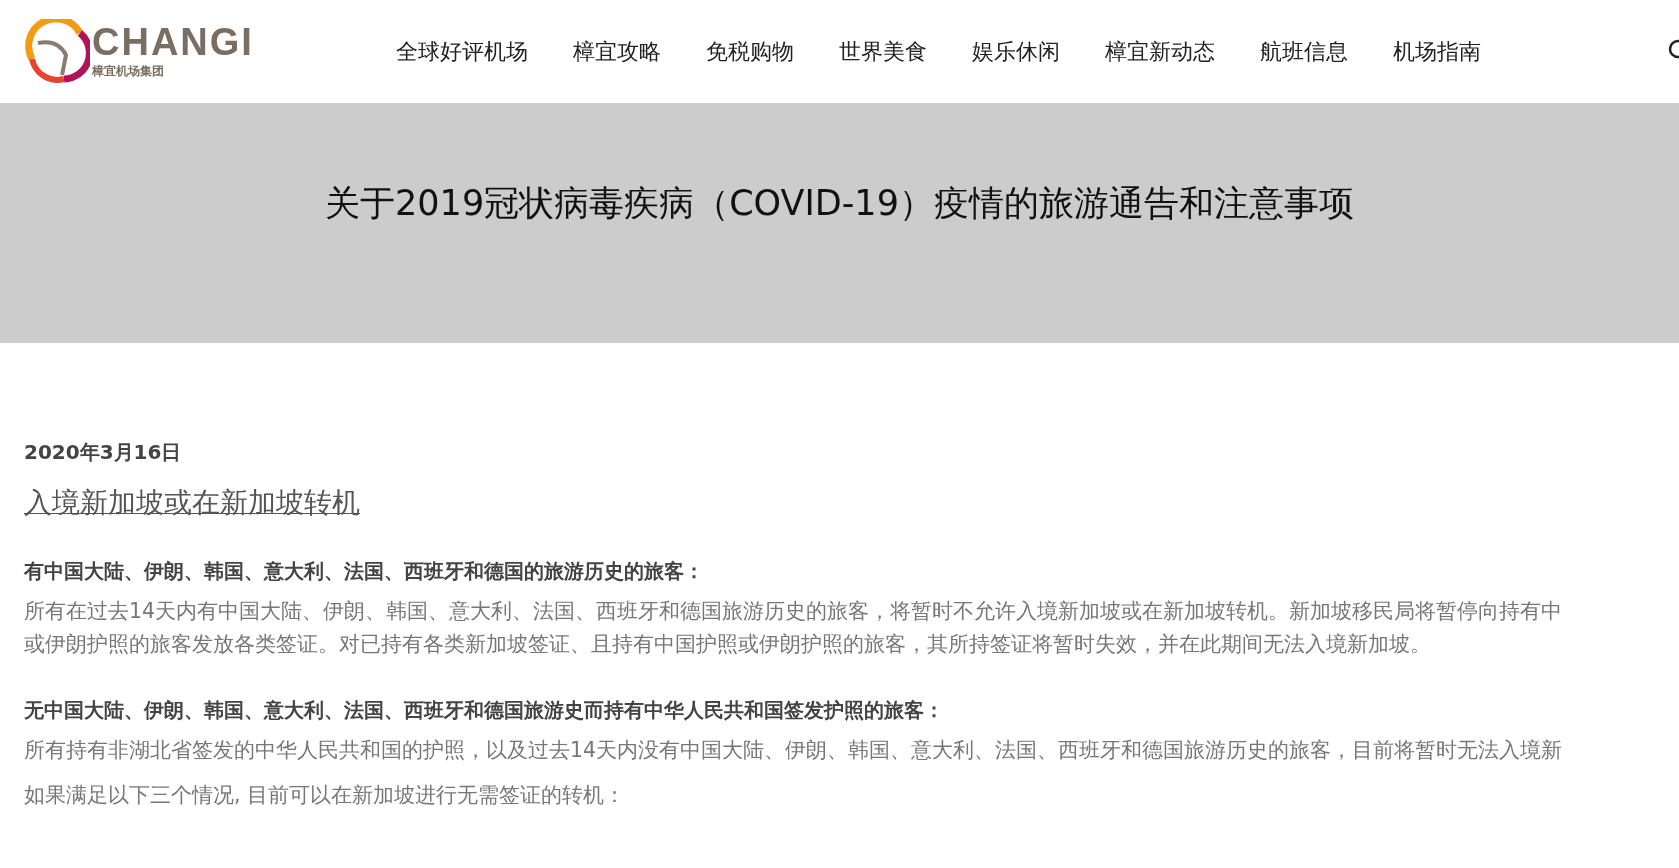 Image resolution: width=1679 pixels, height=868 pixels. What do you see at coordinates (57, 51) in the screenshot?
I see `logo-icon` at bounding box center [57, 51].